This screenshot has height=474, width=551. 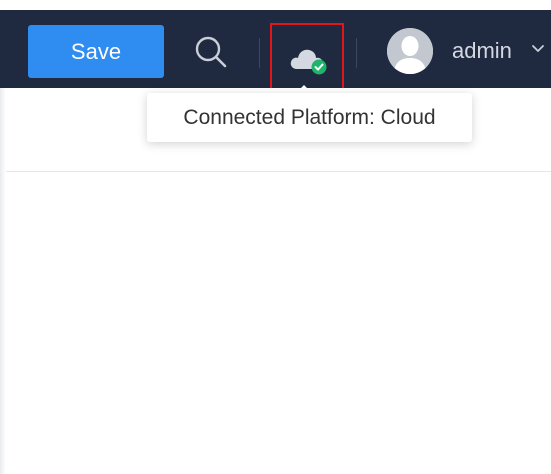 I want to click on content-edge, so click(x=3, y=281).